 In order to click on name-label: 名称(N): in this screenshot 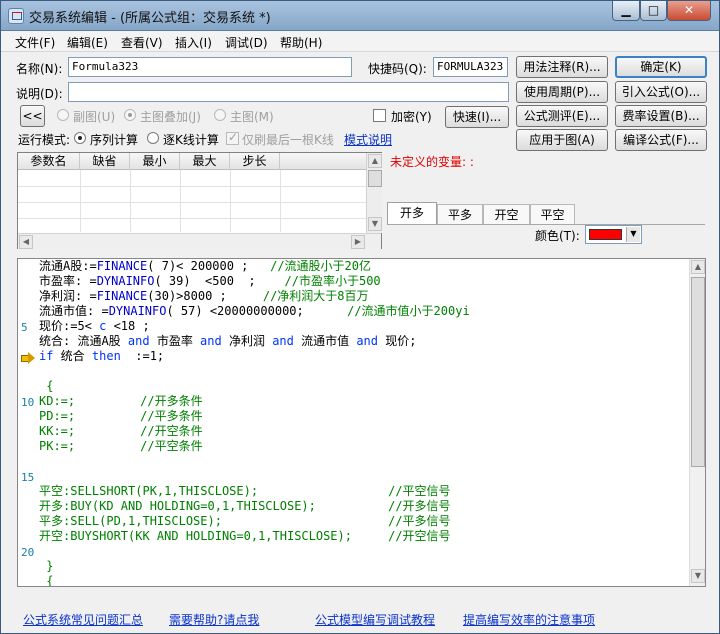, I will do `click(39, 69)`.